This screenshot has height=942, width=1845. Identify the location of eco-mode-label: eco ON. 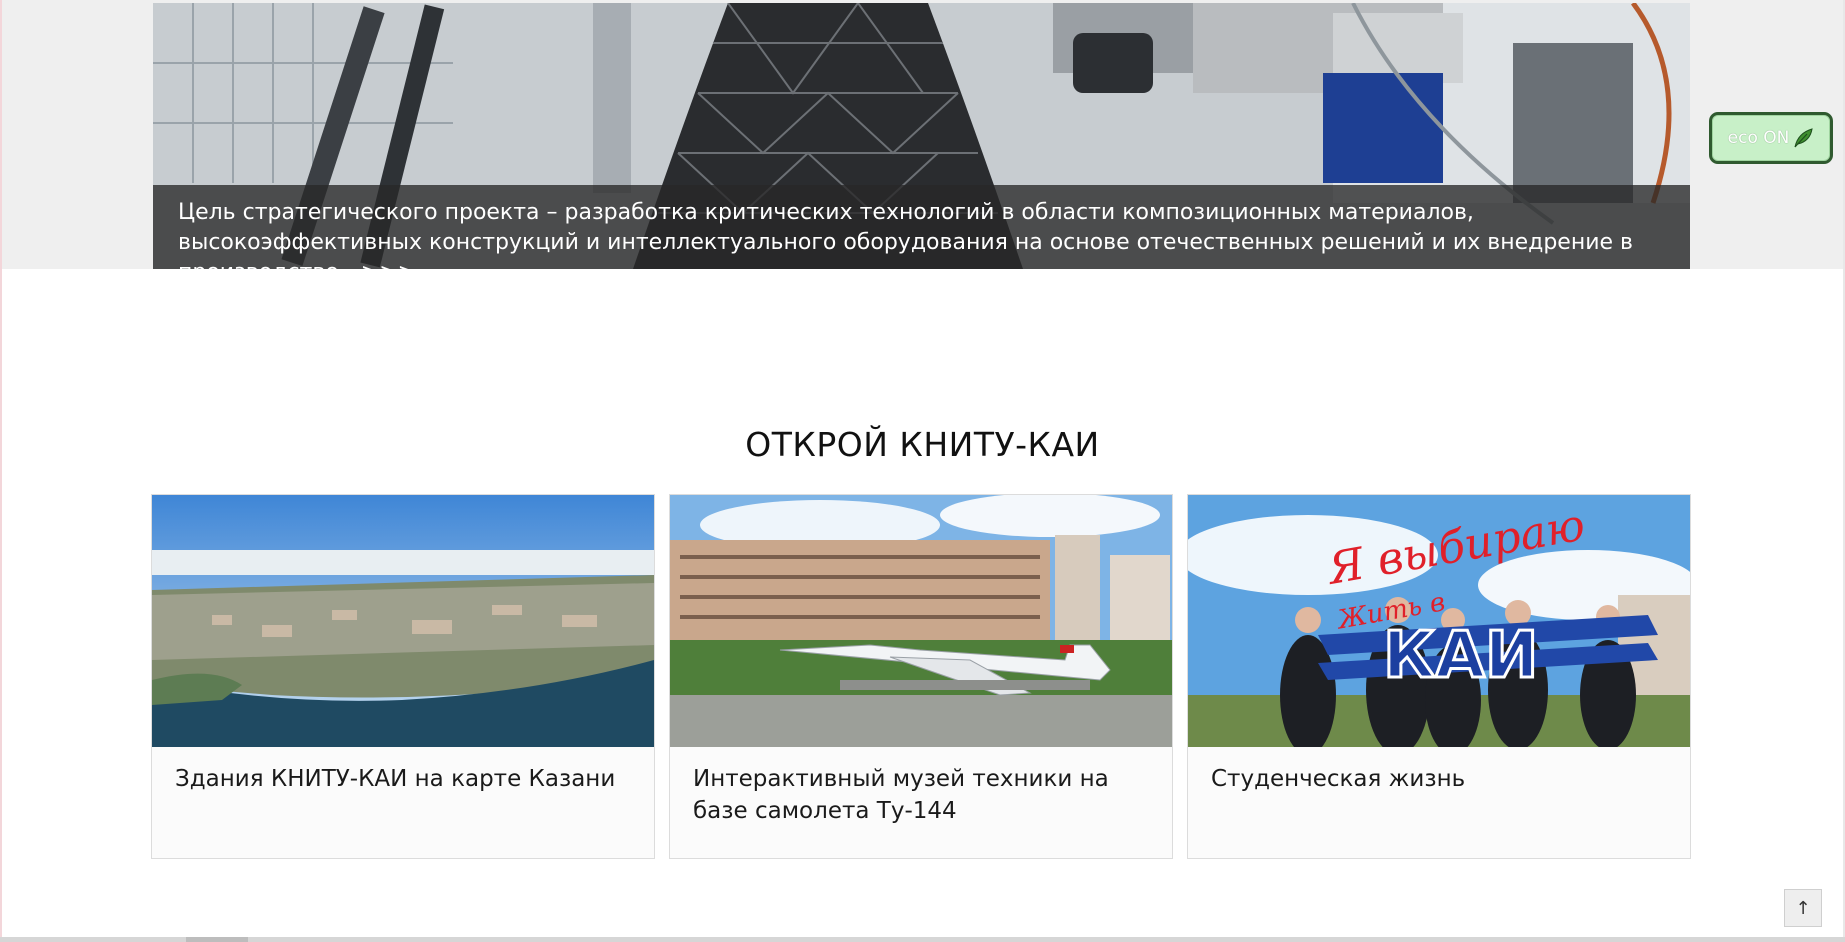
(1758, 138).